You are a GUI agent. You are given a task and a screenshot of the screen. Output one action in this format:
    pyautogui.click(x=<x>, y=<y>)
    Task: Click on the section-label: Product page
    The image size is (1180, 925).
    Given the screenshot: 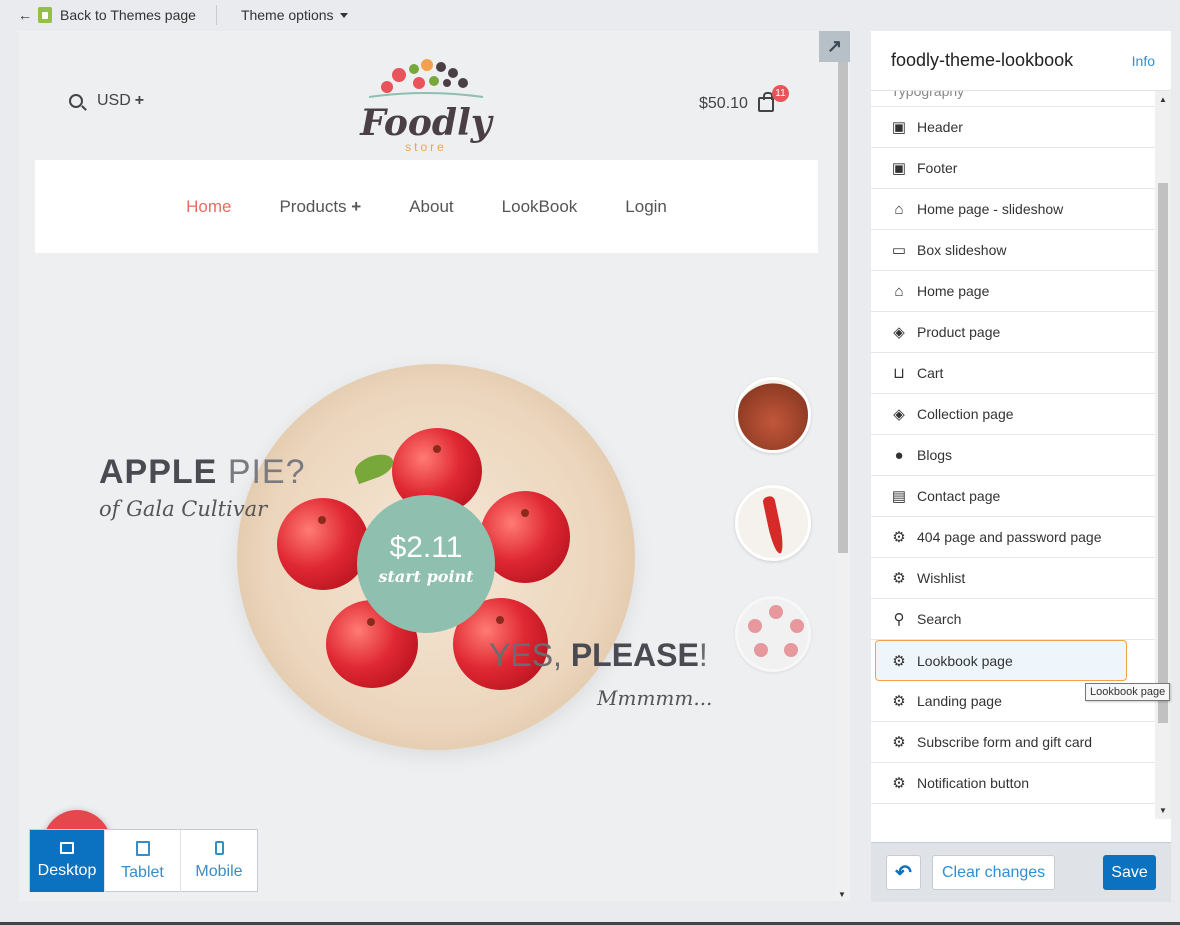 What is the action you would take?
    pyautogui.click(x=959, y=332)
    